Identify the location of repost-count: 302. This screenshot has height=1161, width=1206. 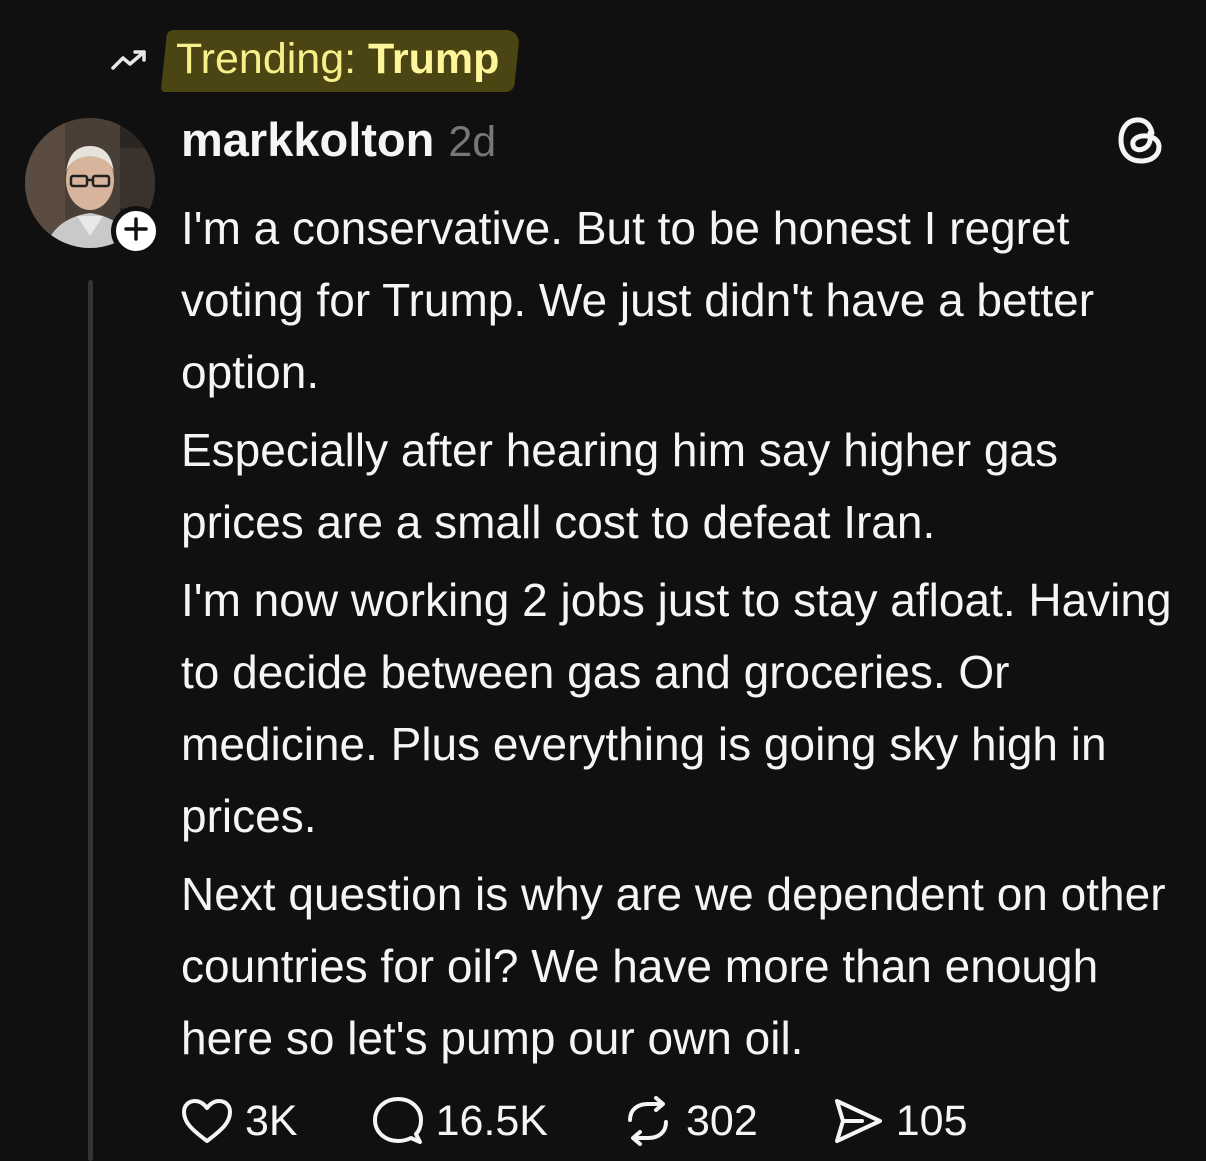
(721, 1120).